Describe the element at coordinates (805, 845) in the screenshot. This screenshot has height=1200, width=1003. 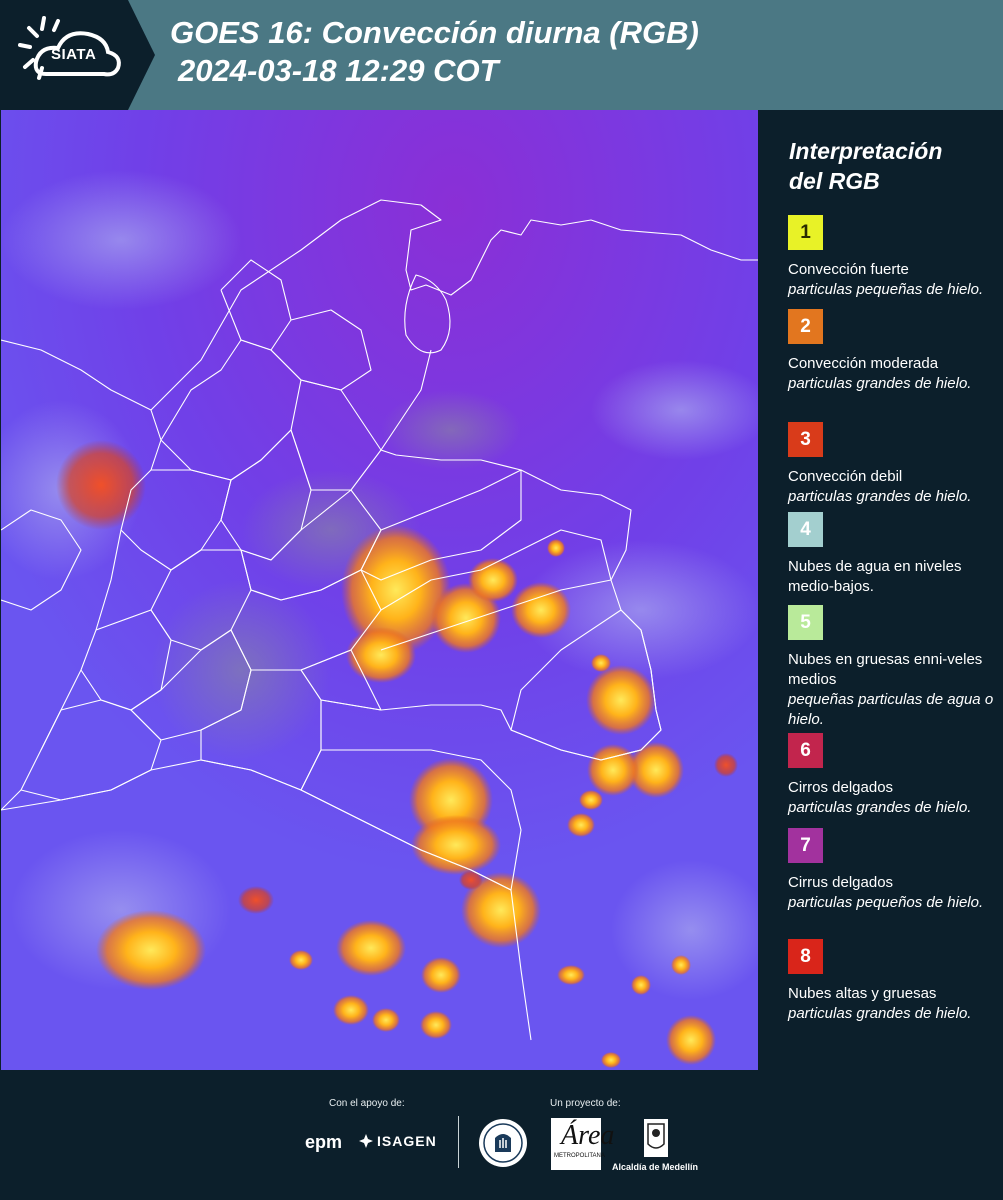
I see `legend-swatch-7: 7` at that location.